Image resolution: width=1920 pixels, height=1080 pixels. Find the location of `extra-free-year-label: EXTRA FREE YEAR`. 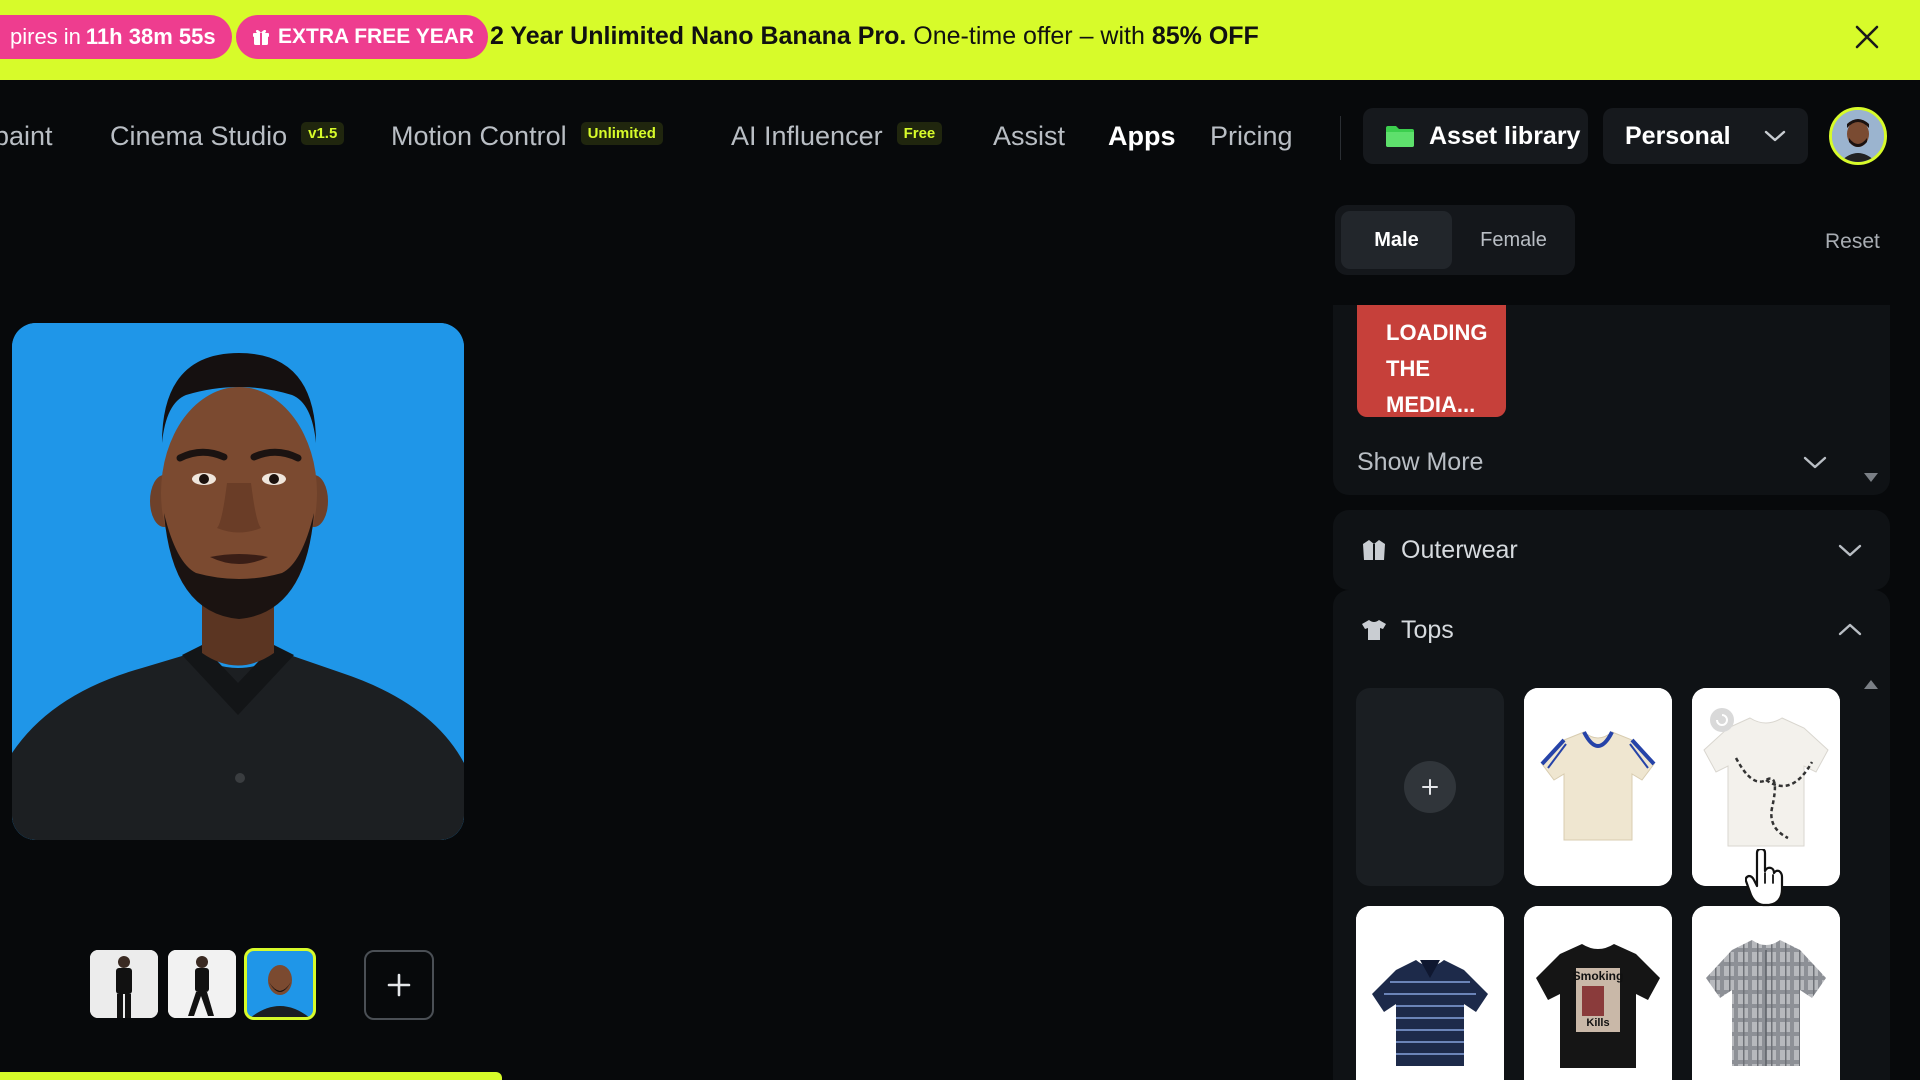

extra-free-year-label: EXTRA FREE YEAR is located at coordinates (376, 36).